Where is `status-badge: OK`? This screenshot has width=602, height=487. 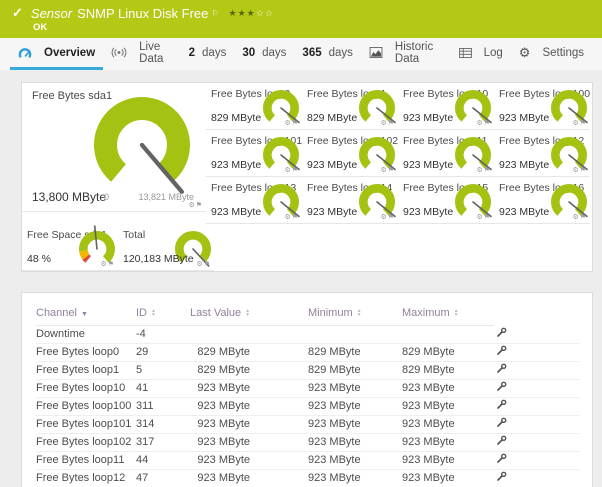
status-badge: OK is located at coordinates (40, 27).